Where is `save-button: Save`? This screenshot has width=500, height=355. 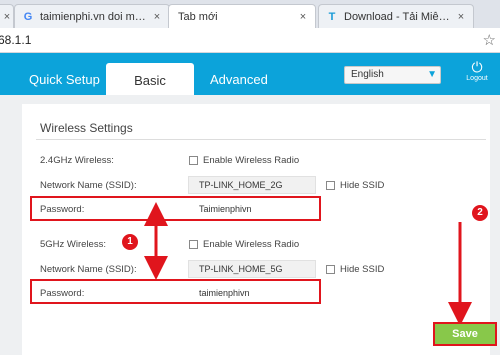 save-button: Save is located at coordinates (465, 334).